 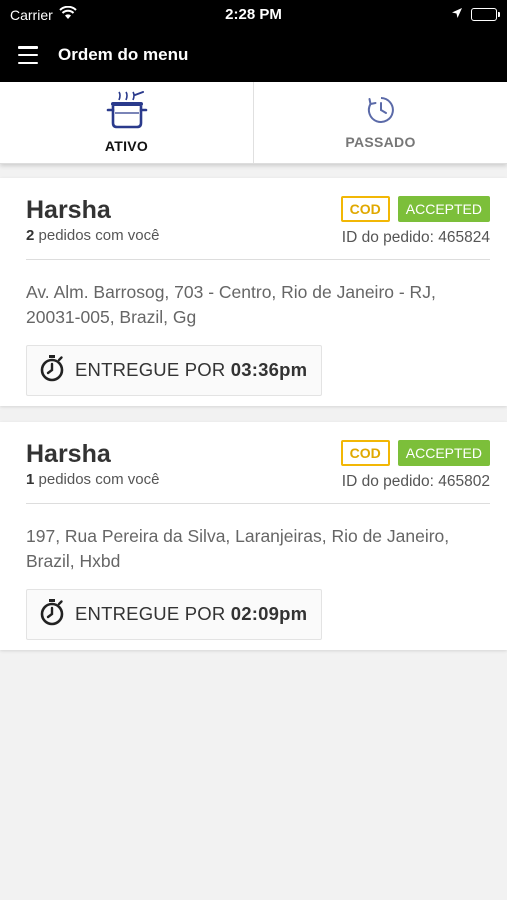 I want to click on delivery-time-box: ENTREGUE POR 02:09pm, so click(x=174, y=614).